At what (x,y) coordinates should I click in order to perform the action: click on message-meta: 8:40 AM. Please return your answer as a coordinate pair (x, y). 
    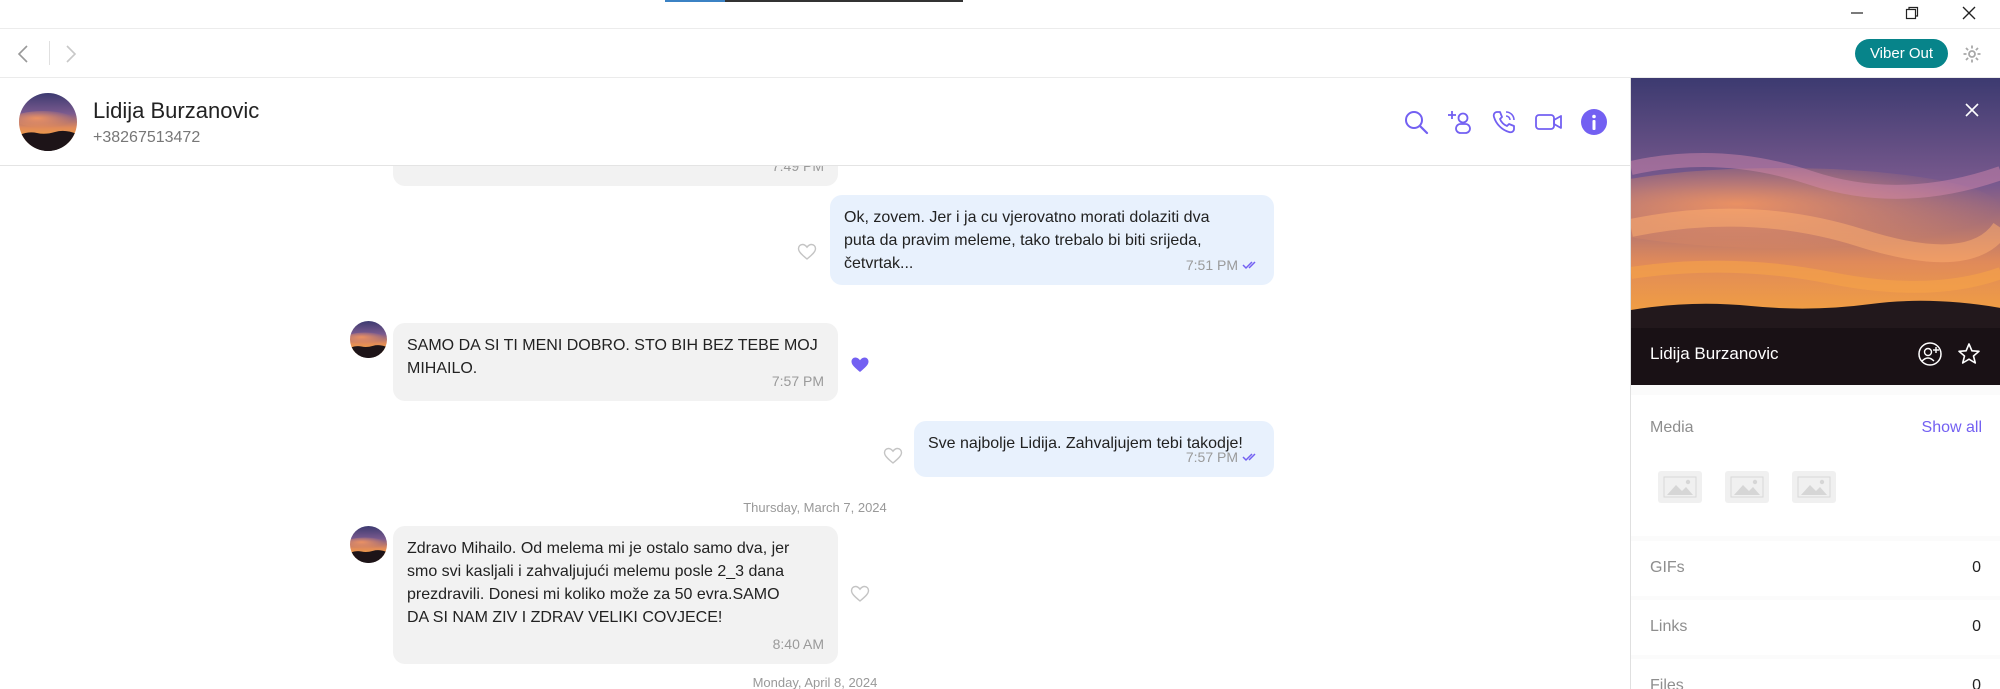
    Looking at the image, I should click on (798, 644).